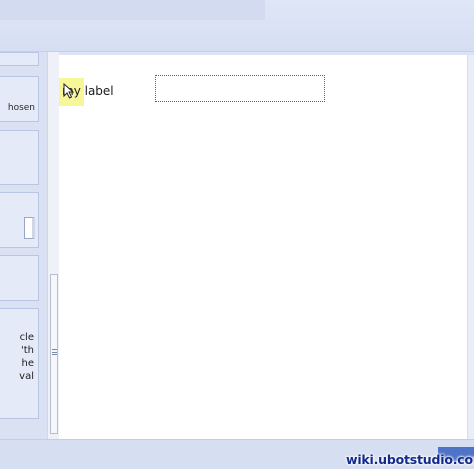  I want to click on property-field, so click(29, 228).